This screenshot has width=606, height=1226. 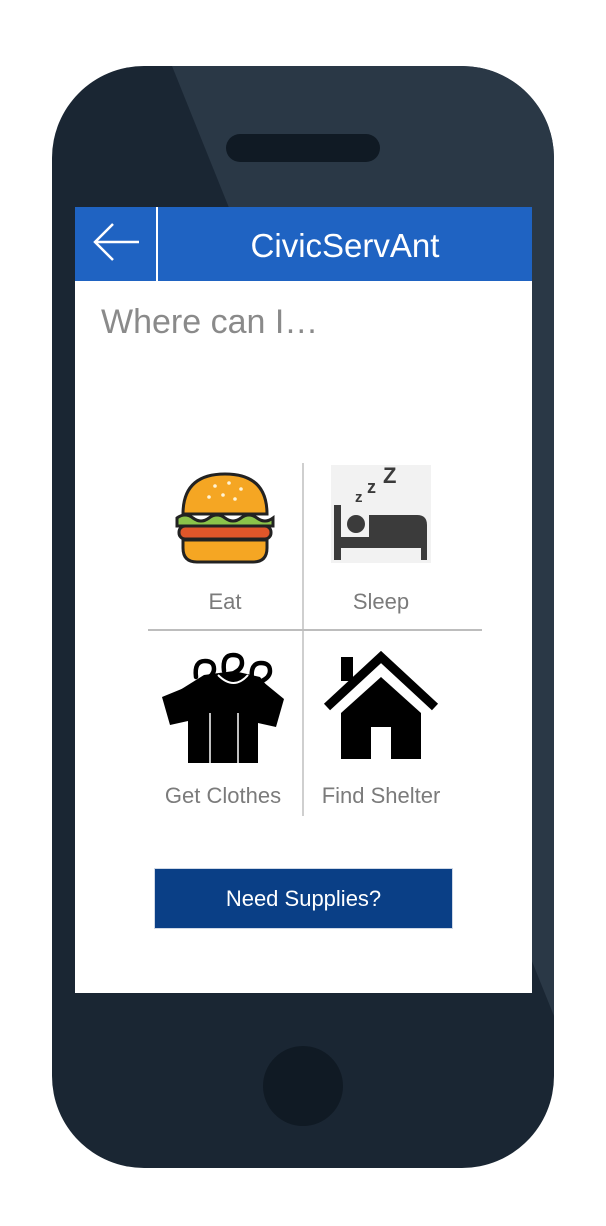 What do you see at coordinates (225, 601) in the screenshot?
I see `service-label: Eat` at bounding box center [225, 601].